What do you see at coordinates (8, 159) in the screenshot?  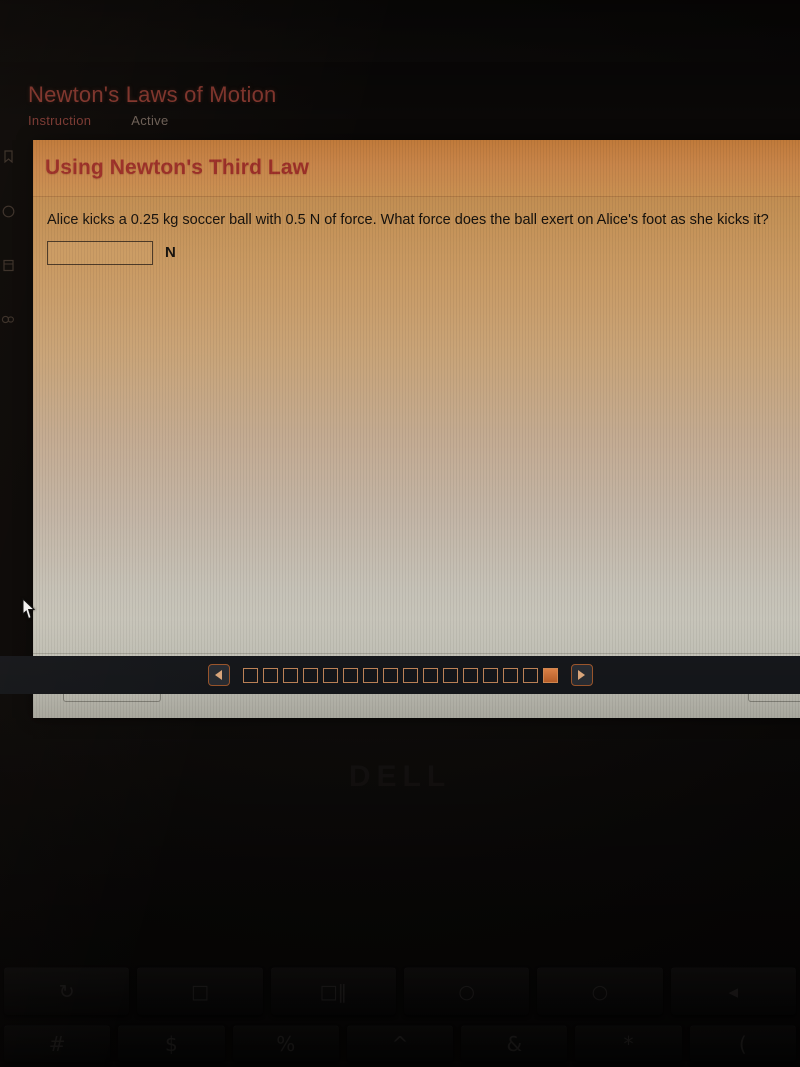 I see `bookmark-icon` at bounding box center [8, 159].